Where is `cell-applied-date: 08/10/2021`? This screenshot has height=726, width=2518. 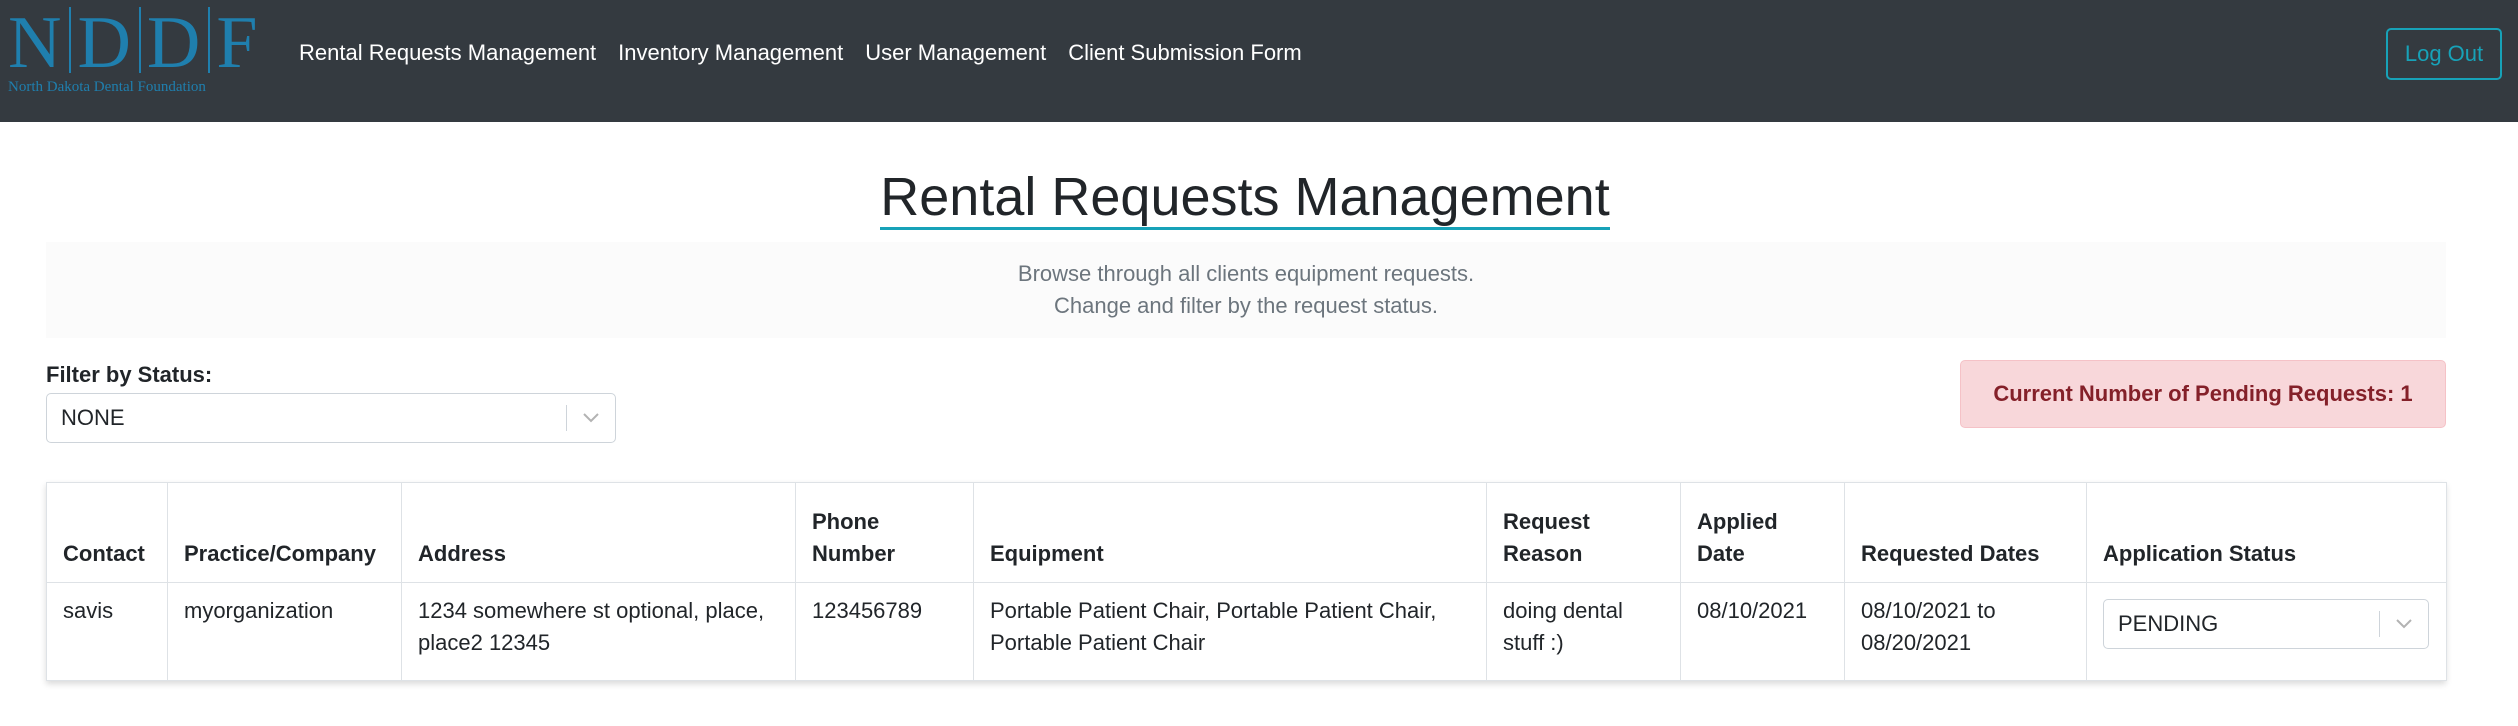
cell-applied-date: 08/10/2021 is located at coordinates (1762, 631).